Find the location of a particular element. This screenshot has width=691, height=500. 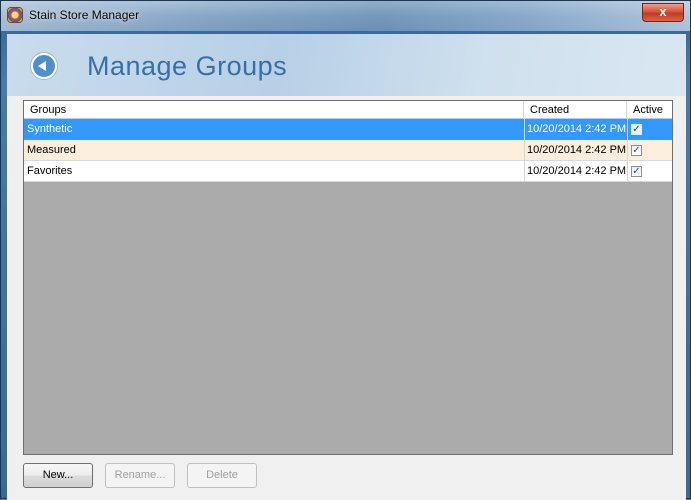

back-arrow-icon is located at coordinates (42, 66).